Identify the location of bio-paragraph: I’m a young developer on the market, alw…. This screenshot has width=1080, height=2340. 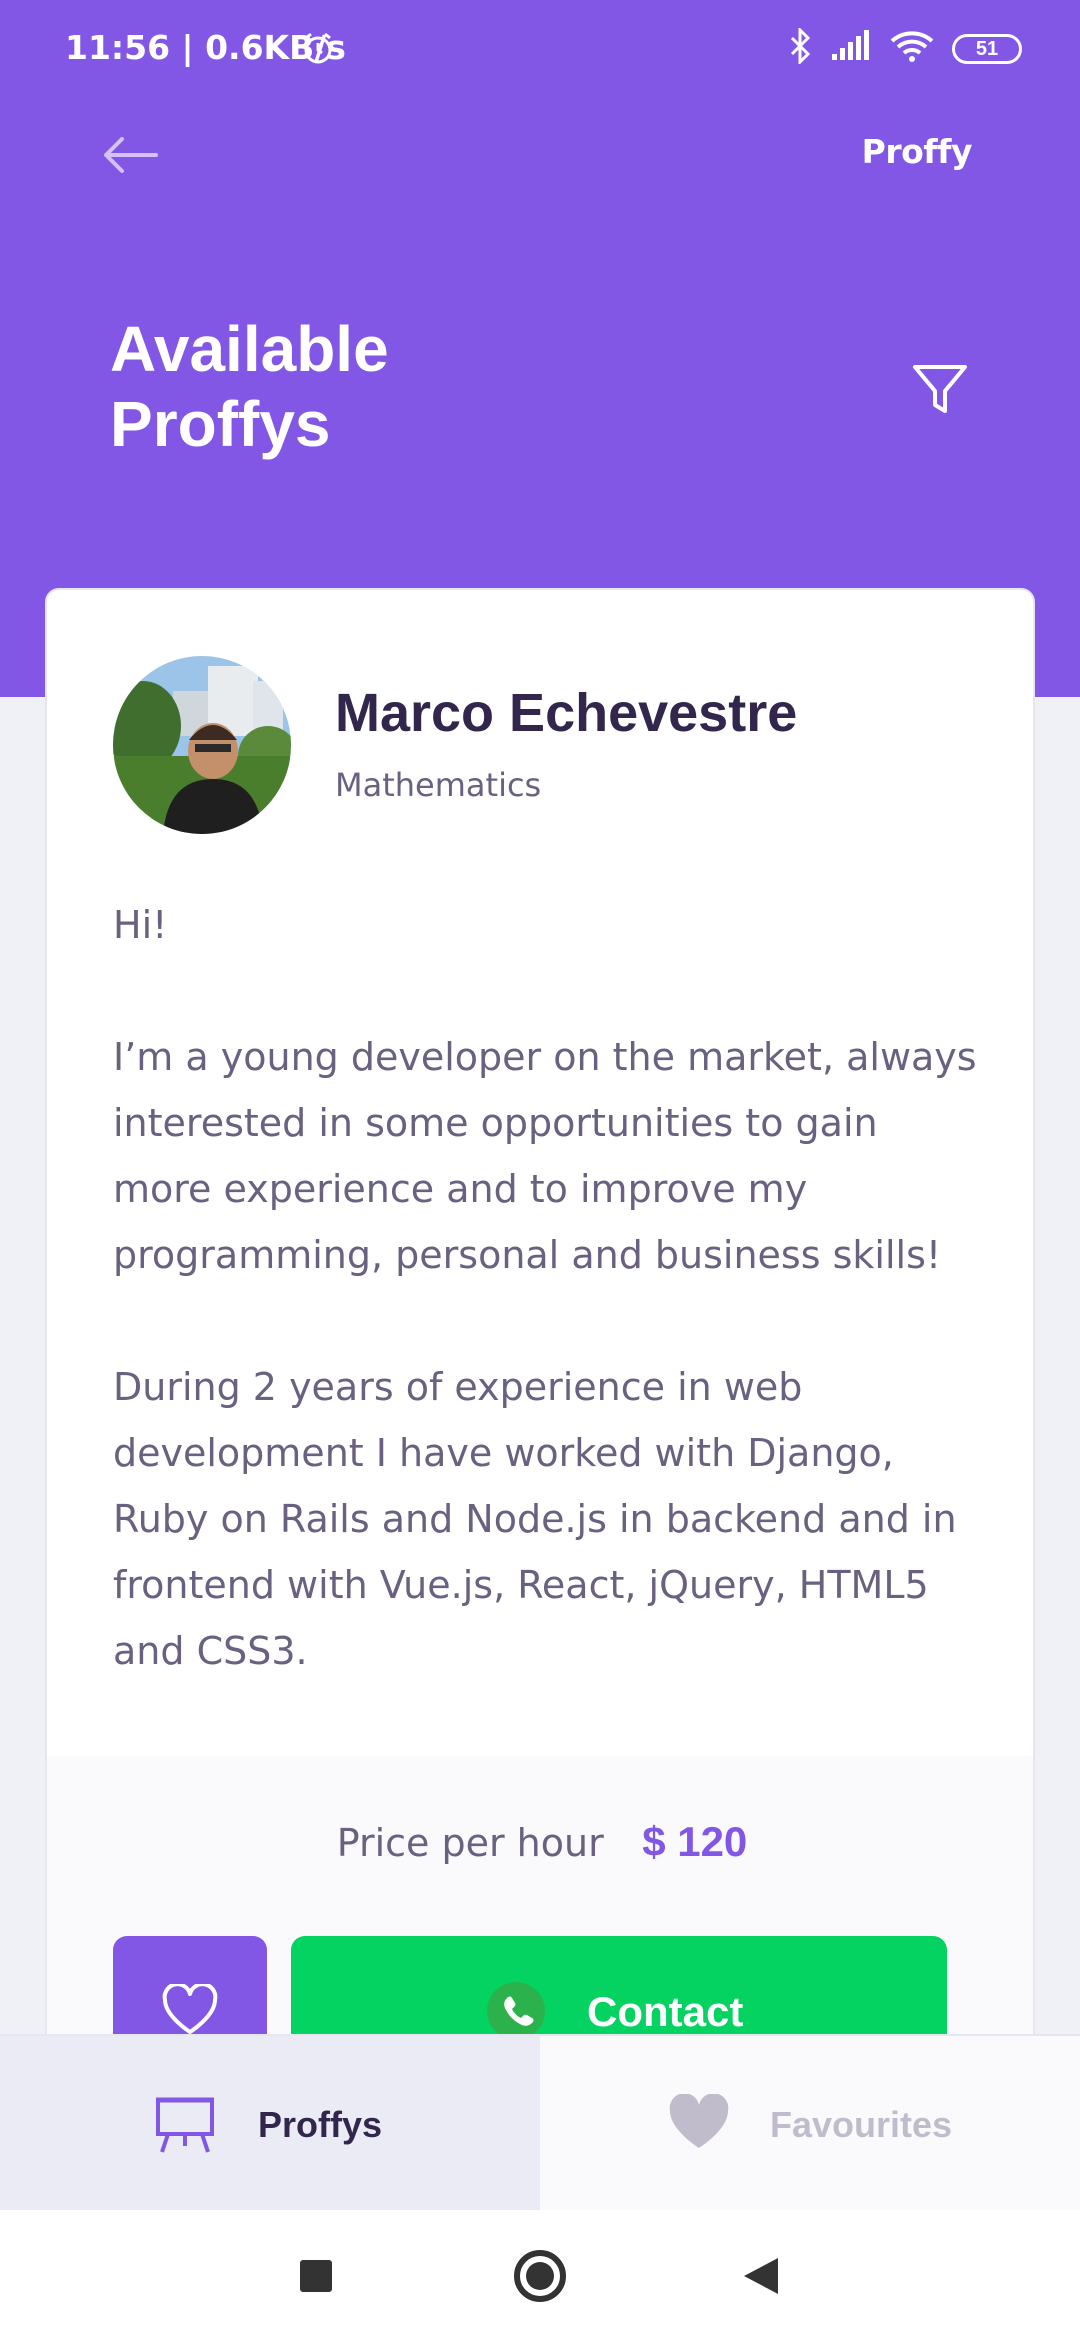
(545, 1156).